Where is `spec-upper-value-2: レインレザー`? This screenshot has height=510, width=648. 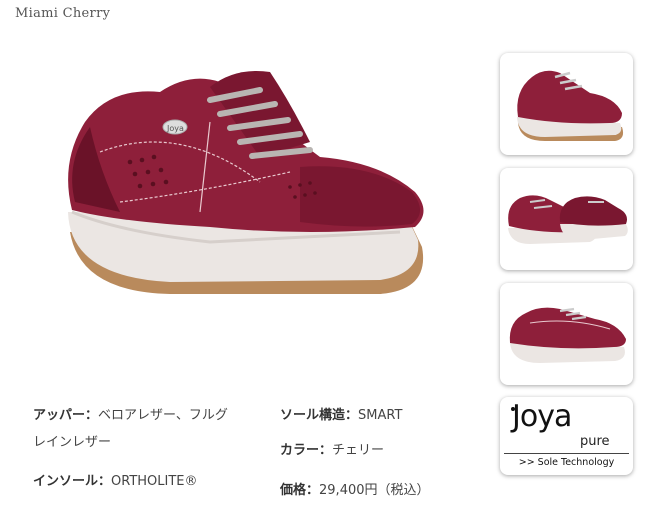 spec-upper-value-2: レインレザー is located at coordinates (72, 442).